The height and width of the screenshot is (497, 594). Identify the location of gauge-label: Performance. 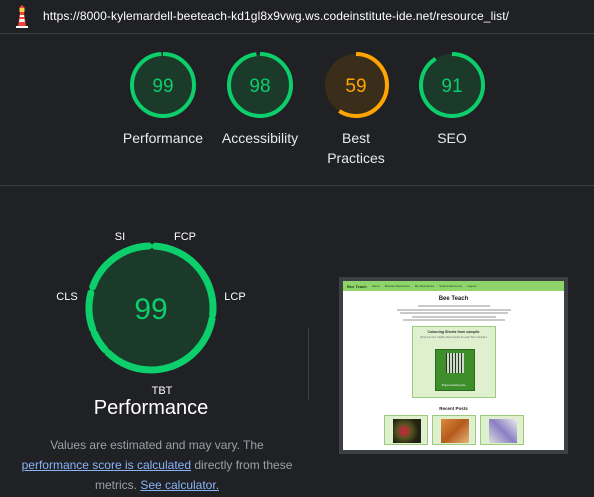
(163, 138).